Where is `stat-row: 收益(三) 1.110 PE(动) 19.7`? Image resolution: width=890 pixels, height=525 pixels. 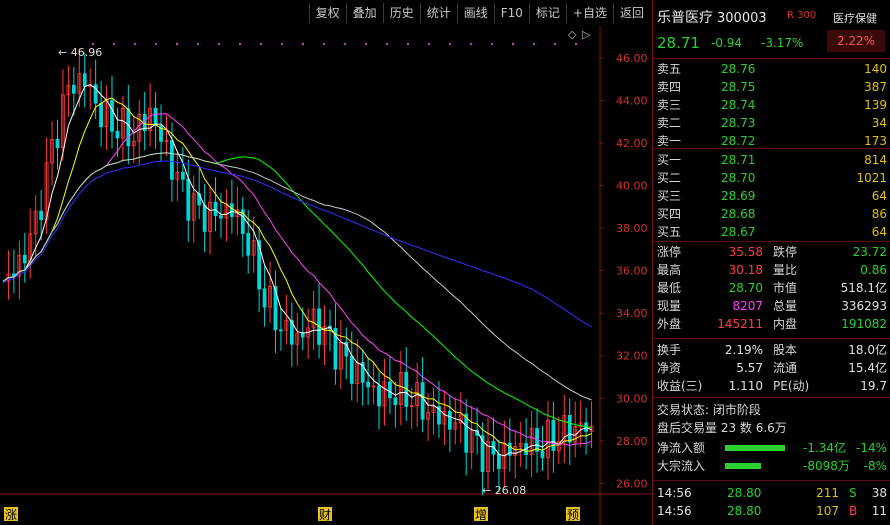
stat-row: 收益(三) 1.110 PE(动) 19.7 is located at coordinates (771, 386).